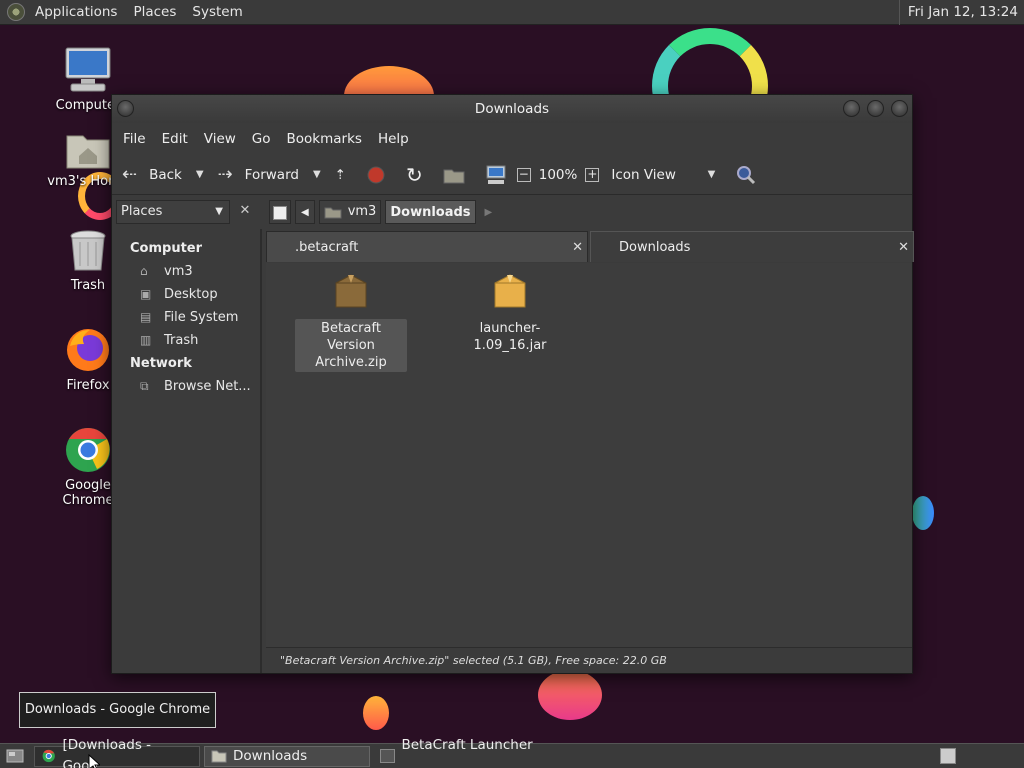  Describe the element at coordinates (510, 314) in the screenshot. I see `file-item: launcher-1.09_16.jar` at that location.